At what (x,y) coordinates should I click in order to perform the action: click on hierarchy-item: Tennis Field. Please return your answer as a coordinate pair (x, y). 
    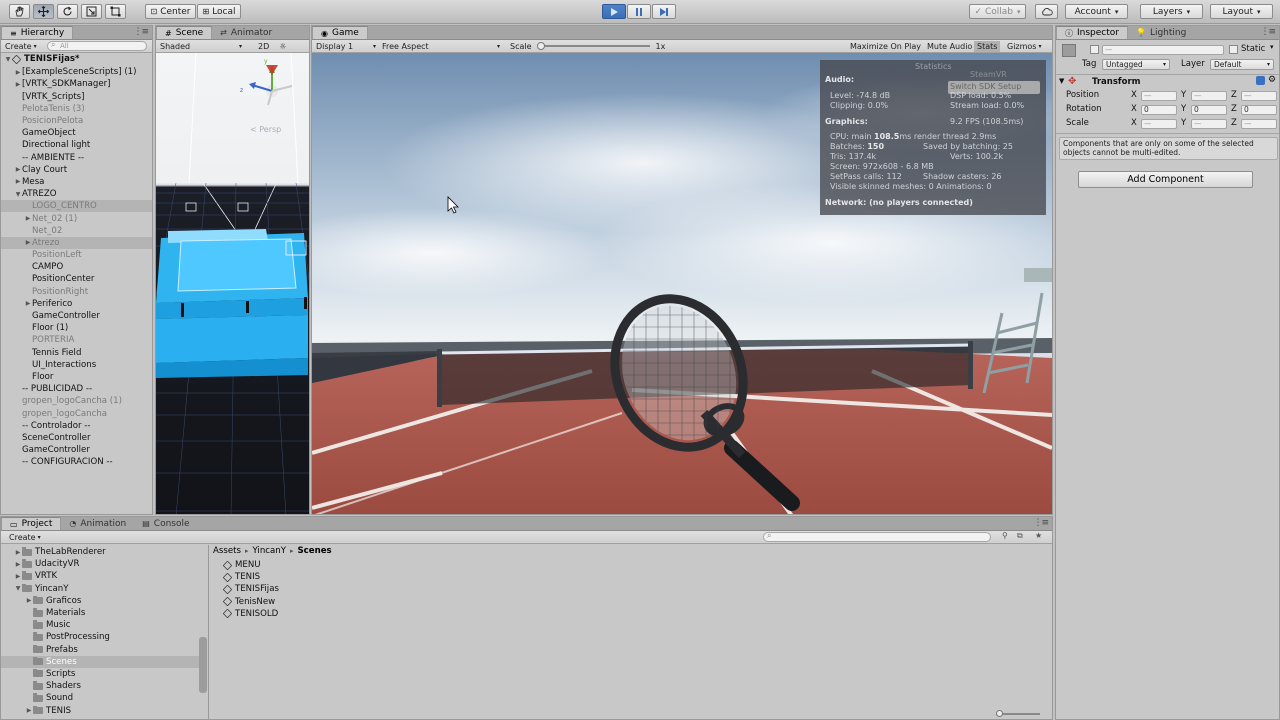
    Looking at the image, I should click on (76, 353).